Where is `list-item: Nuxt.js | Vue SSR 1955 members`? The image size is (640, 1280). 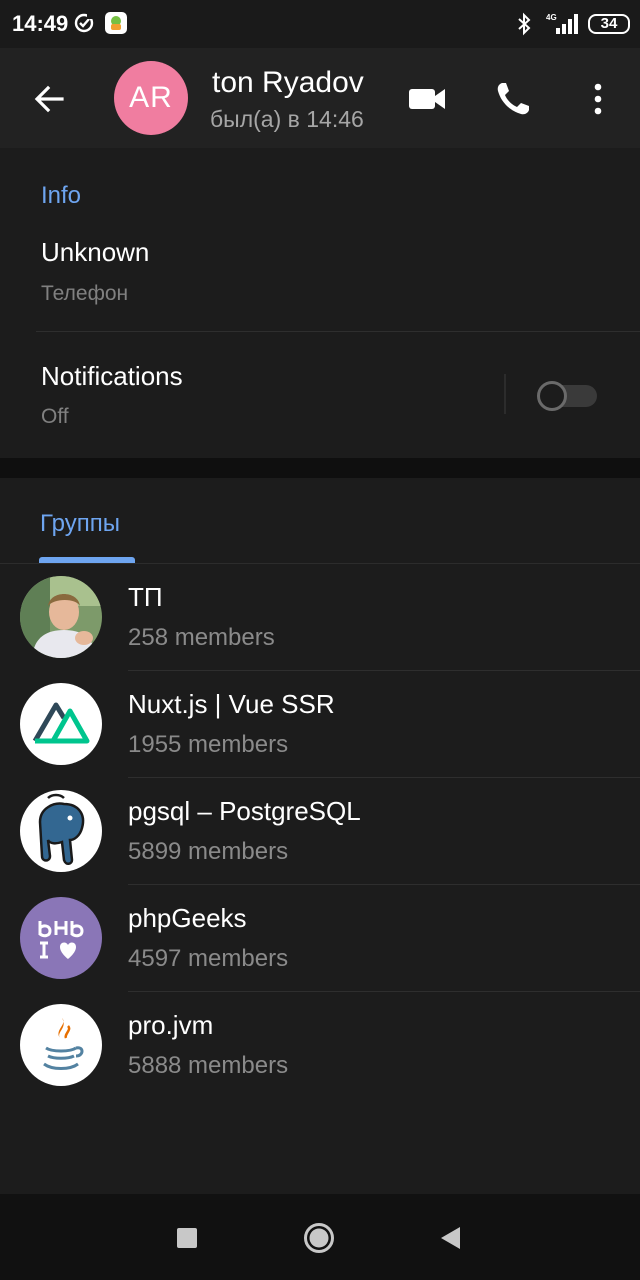
list-item: Nuxt.js | Vue SSR 1955 members is located at coordinates (320, 724).